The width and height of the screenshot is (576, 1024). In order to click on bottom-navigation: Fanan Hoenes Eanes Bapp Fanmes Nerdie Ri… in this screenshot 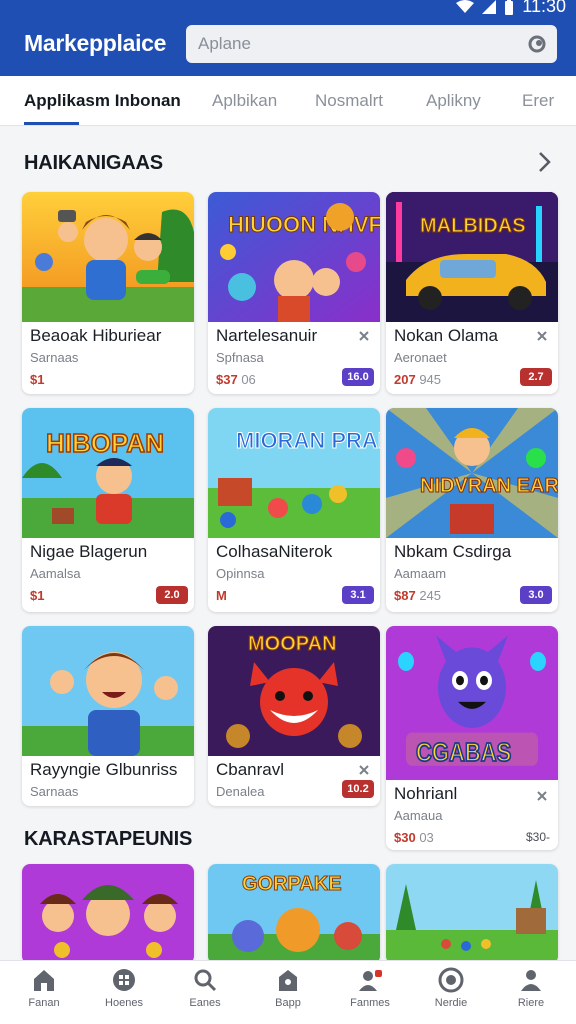, I will do `click(288, 992)`.